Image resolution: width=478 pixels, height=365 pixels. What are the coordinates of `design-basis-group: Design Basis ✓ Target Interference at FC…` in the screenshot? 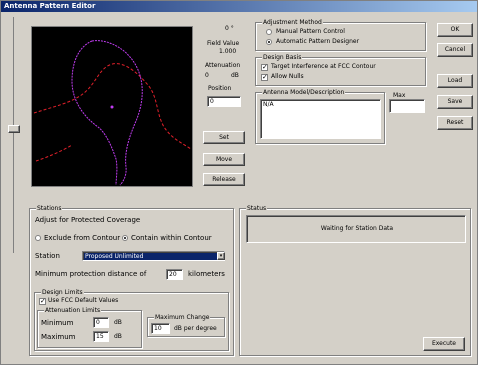 It's located at (340, 69).